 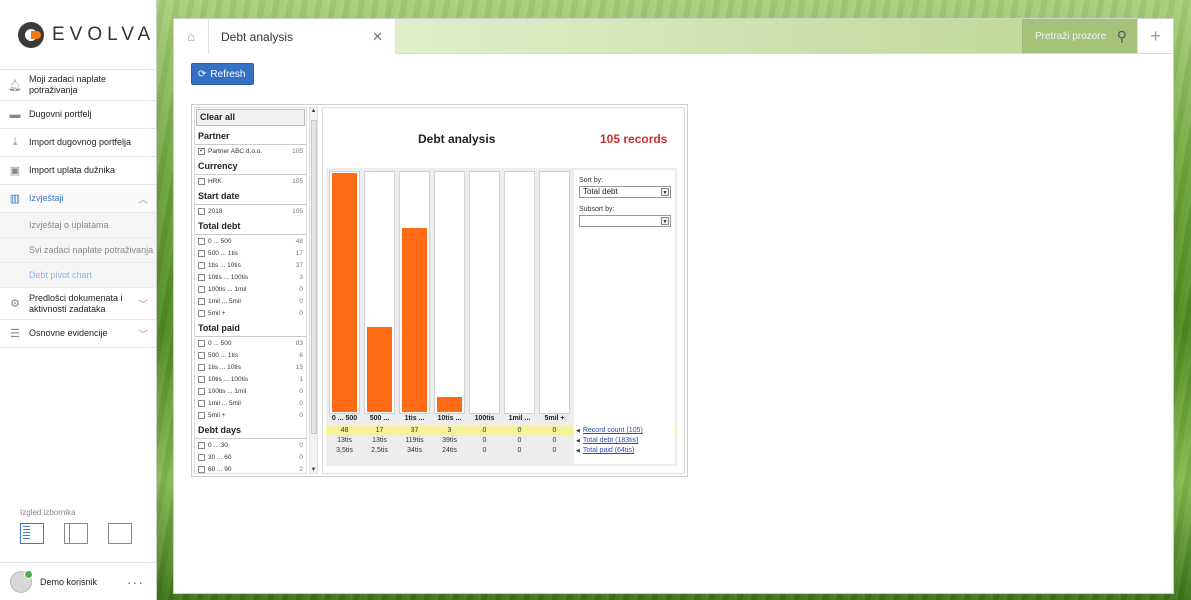 What do you see at coordinates (609, 430) in the screenshot?
I see `legend-record-count: ◀ Record count (105)` at bounding box center [609, 430].